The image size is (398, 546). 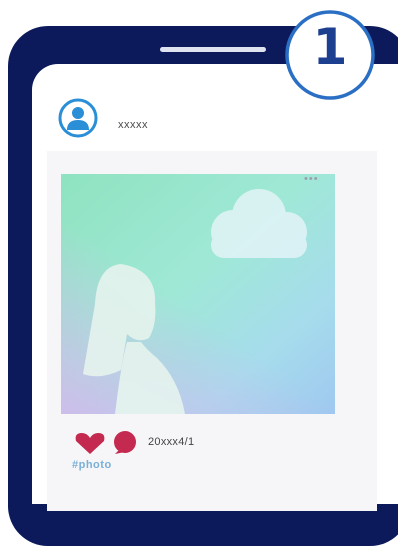 I want to click on comment-bubble-icon, so click(x=125, y=443).